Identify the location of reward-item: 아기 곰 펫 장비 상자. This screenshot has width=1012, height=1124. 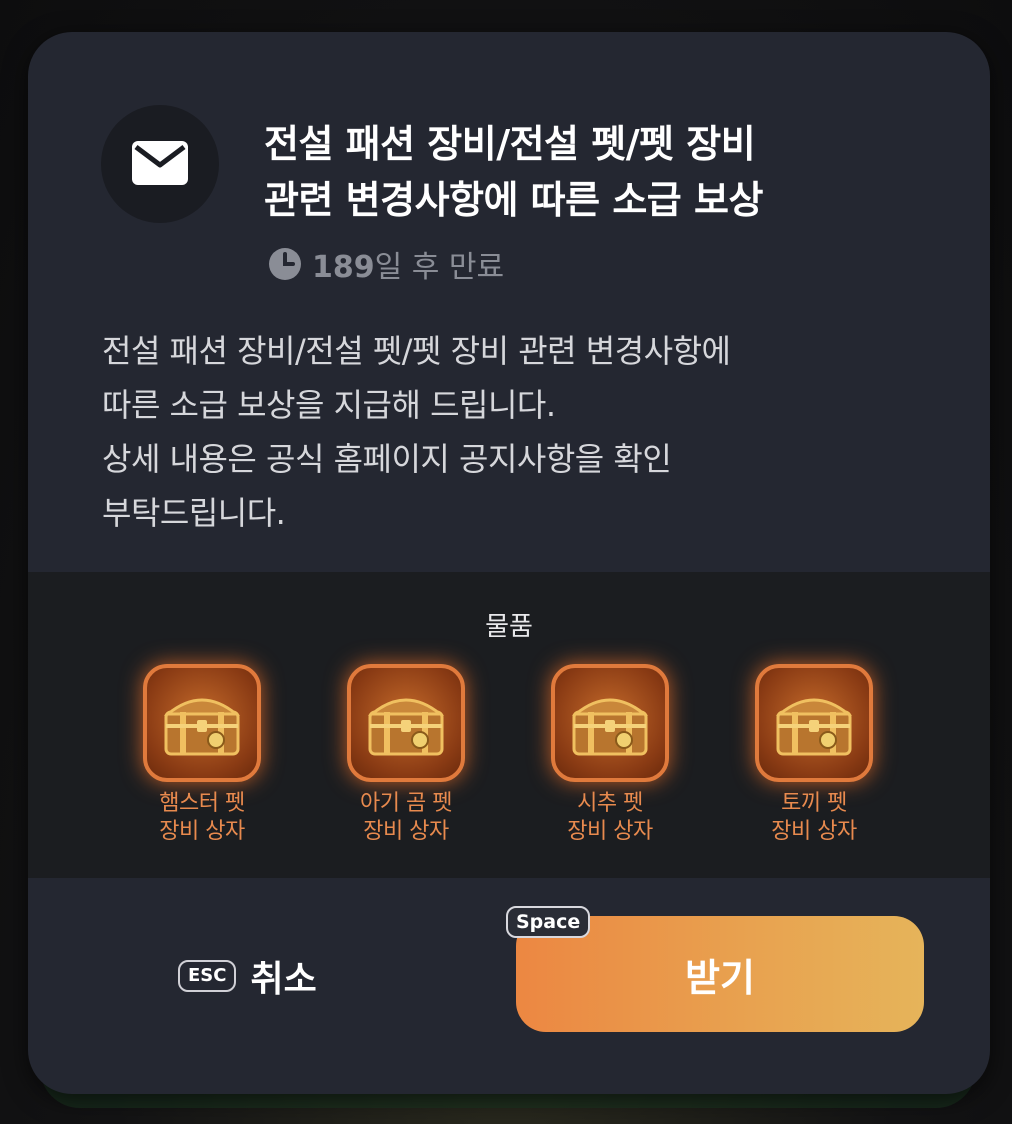
(406, 755).